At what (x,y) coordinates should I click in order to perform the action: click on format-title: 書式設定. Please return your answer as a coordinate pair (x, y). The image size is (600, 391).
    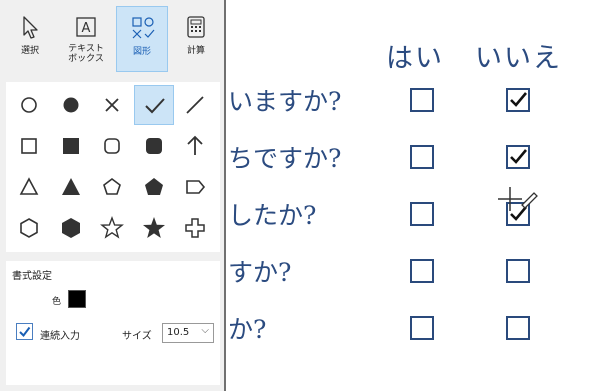
    Looking at the image, I should click on (32, 276).